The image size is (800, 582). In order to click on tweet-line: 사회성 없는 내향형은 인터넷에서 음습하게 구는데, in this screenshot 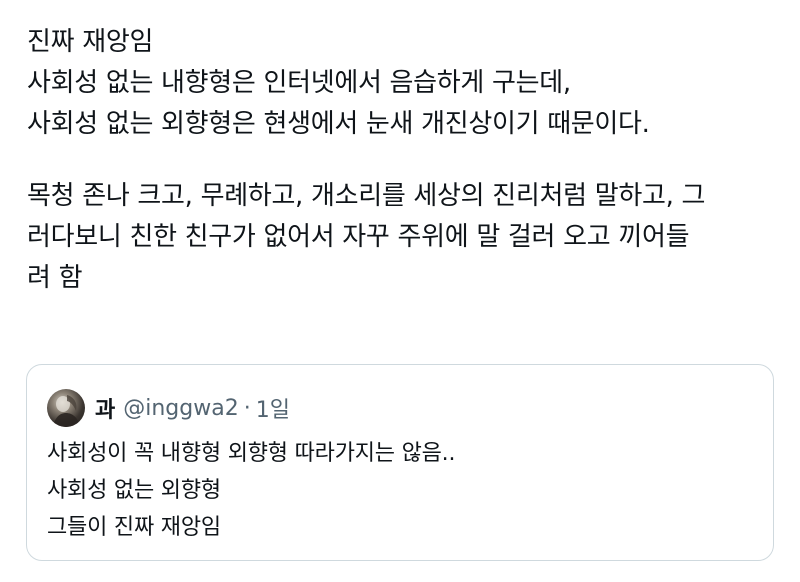, I will do `click(299, 83)`.